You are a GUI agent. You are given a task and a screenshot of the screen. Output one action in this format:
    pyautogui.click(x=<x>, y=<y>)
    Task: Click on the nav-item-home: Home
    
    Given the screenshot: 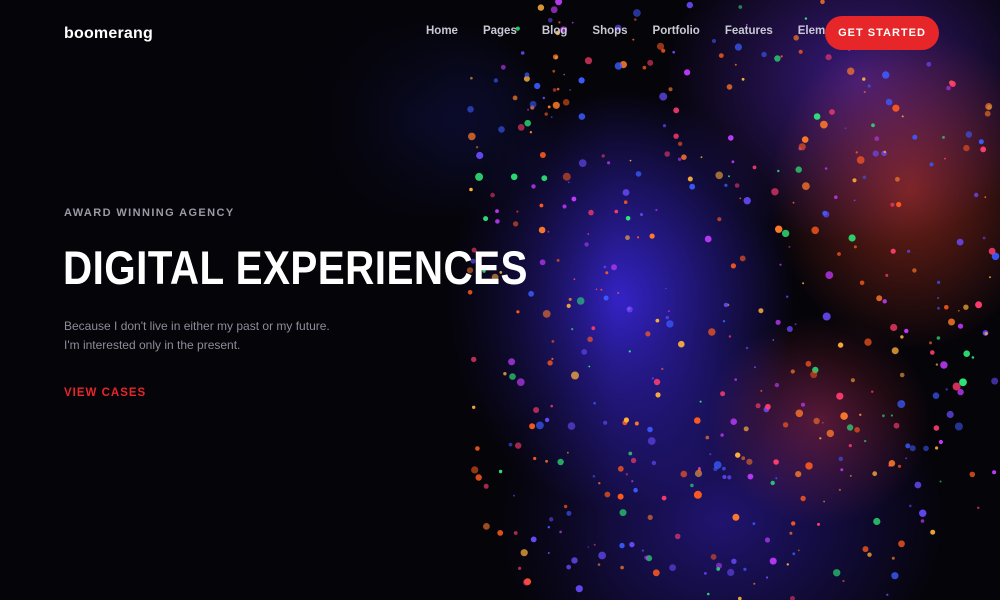 What is the action you would take?
    pyautogui.click(x=442, y=31)
    